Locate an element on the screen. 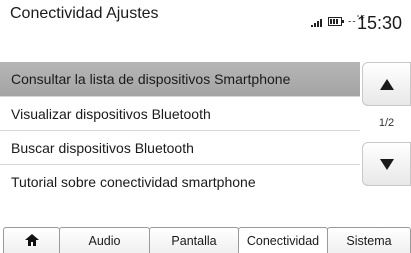 The width and height of the screenshot is (411, 253). triangle-down-icon is located at coordinates (386, 164).